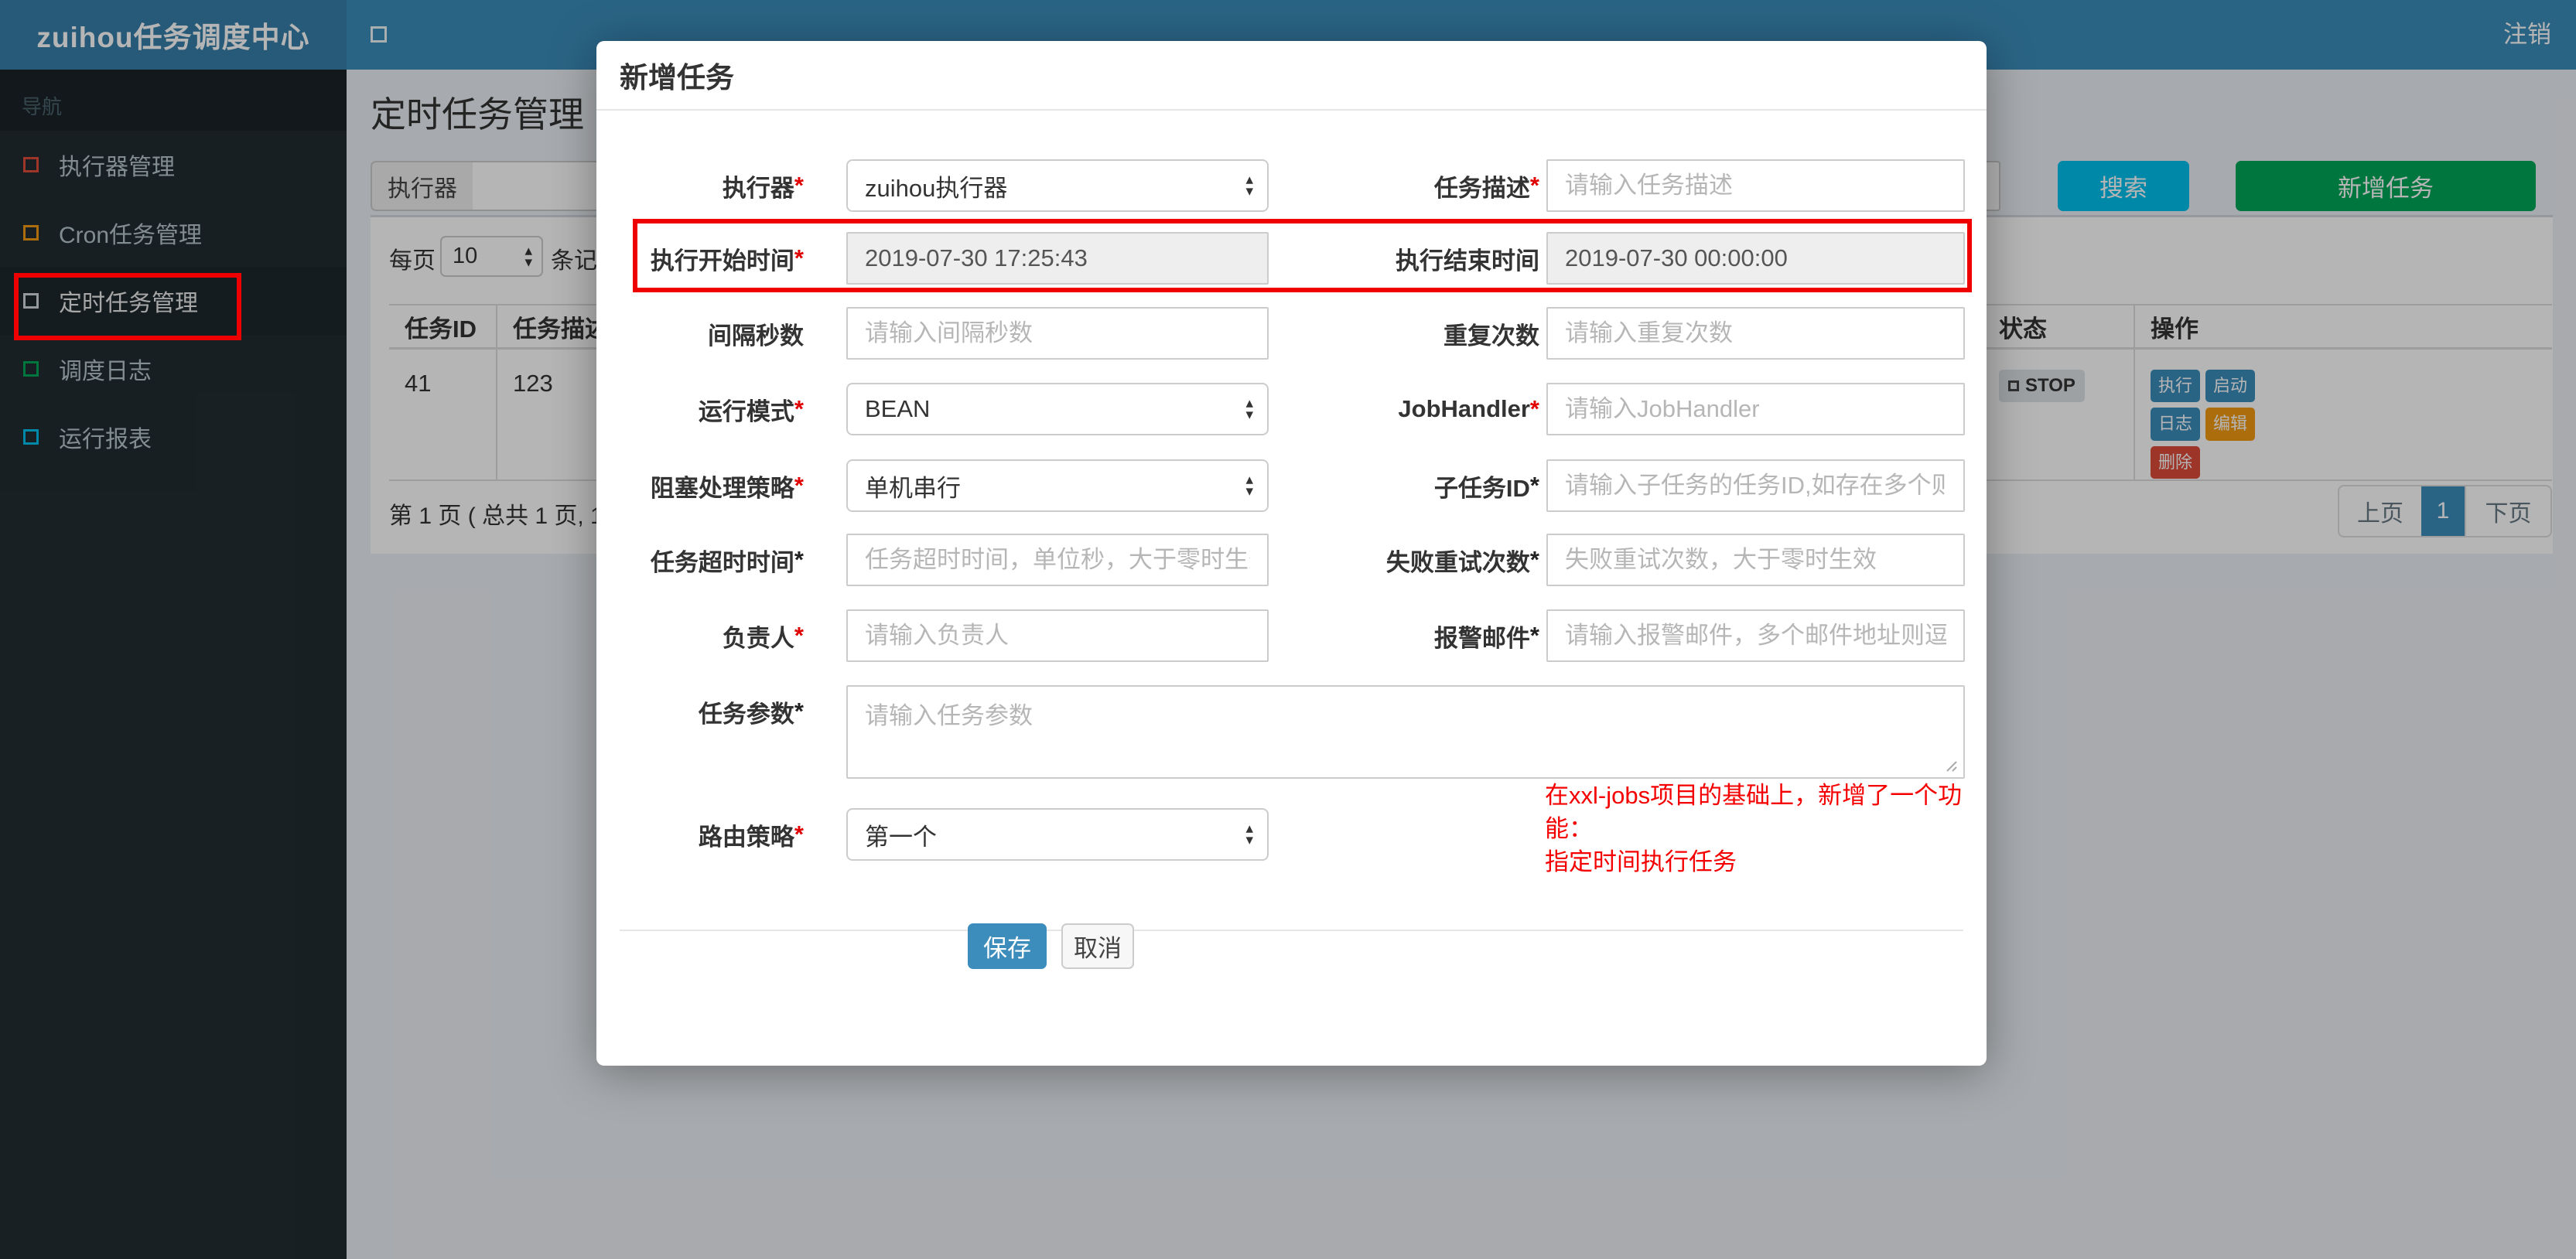  What do you see at coordinates (1486, 187) in the screenshot?
I see `job-desc-label: 任务描述 *` at bounding box center [1486, 187].